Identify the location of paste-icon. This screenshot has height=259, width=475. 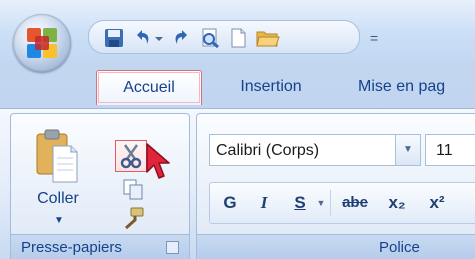
(57, 156).